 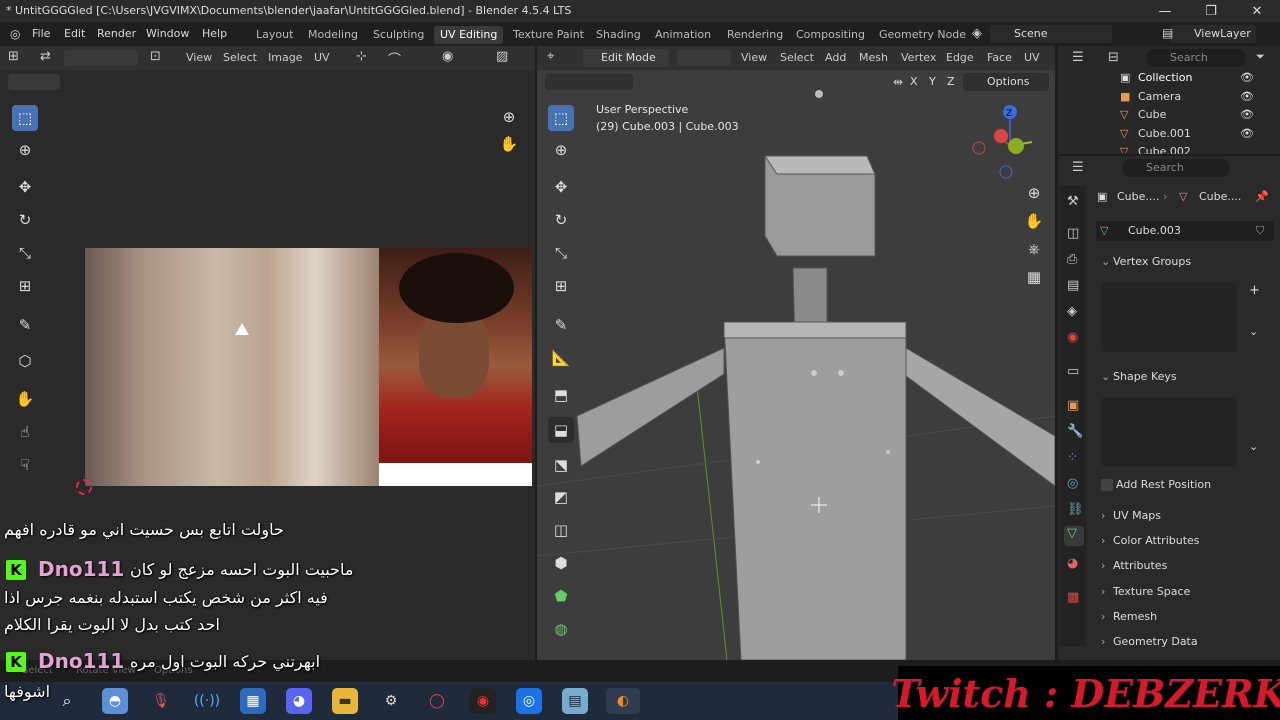 I want to click on mesh-data-name: Cube.003, so click(x=1154, y=230).